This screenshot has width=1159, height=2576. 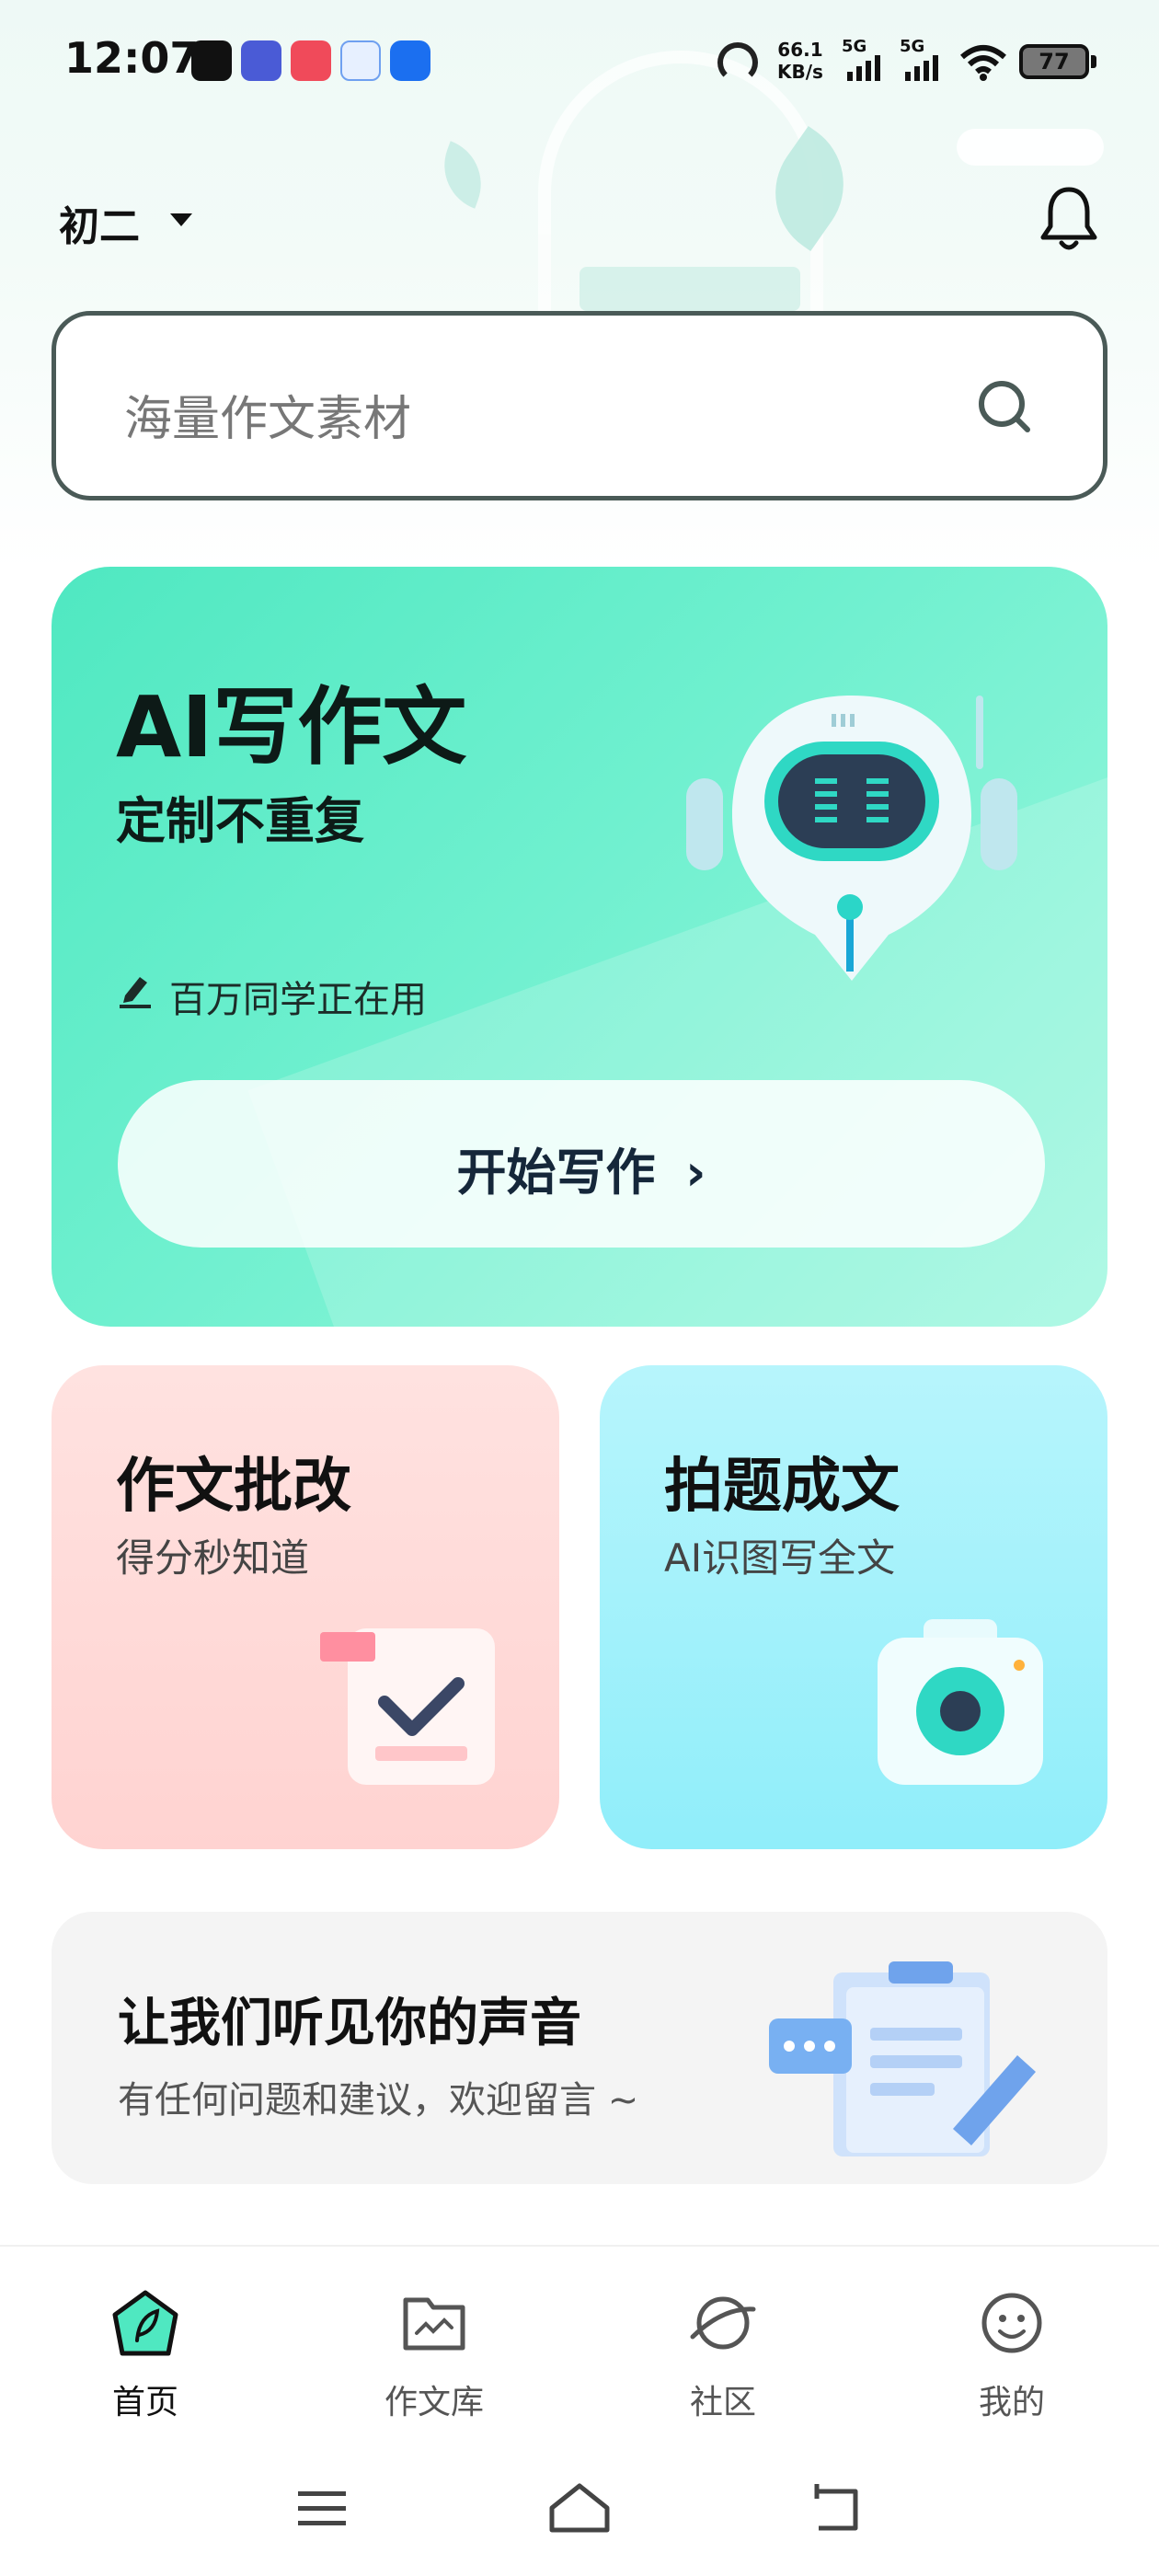 What do you see at coordinates (865, 59) in the screenshot?
I see `signal-1-icon: 5G` at bounding box center [865, 59].